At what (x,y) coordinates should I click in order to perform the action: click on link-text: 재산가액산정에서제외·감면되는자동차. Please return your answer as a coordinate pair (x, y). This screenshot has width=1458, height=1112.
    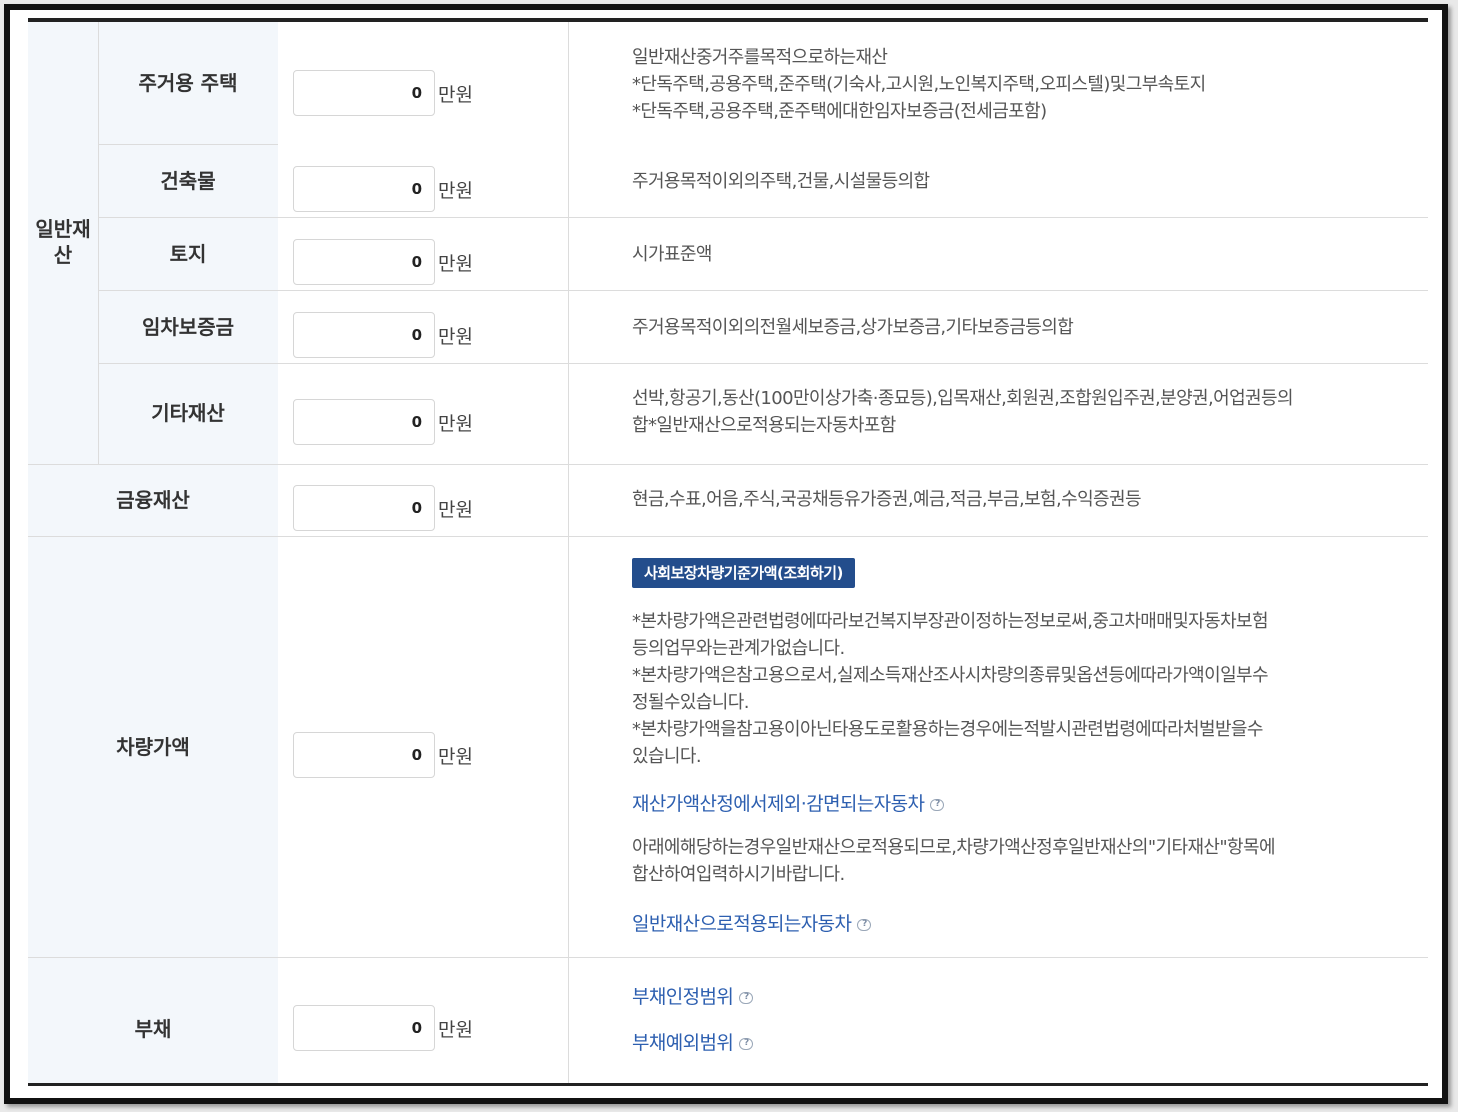
    Looking at the image, I should click on (778, 804).